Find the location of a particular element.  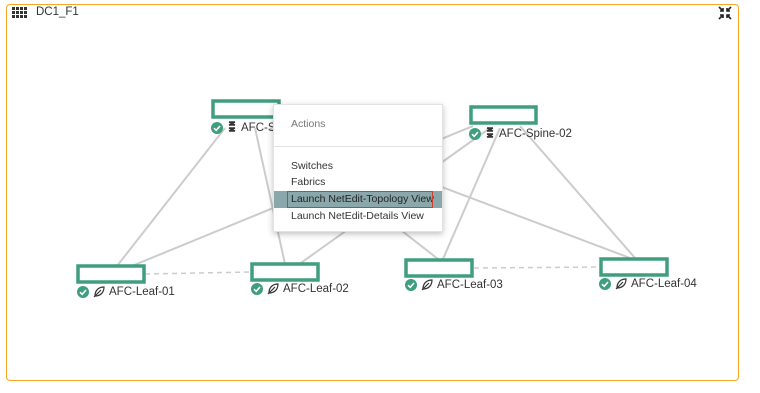

leaf03-label-group: AFC-Leaf-03 is located at coordinates (454, 285).